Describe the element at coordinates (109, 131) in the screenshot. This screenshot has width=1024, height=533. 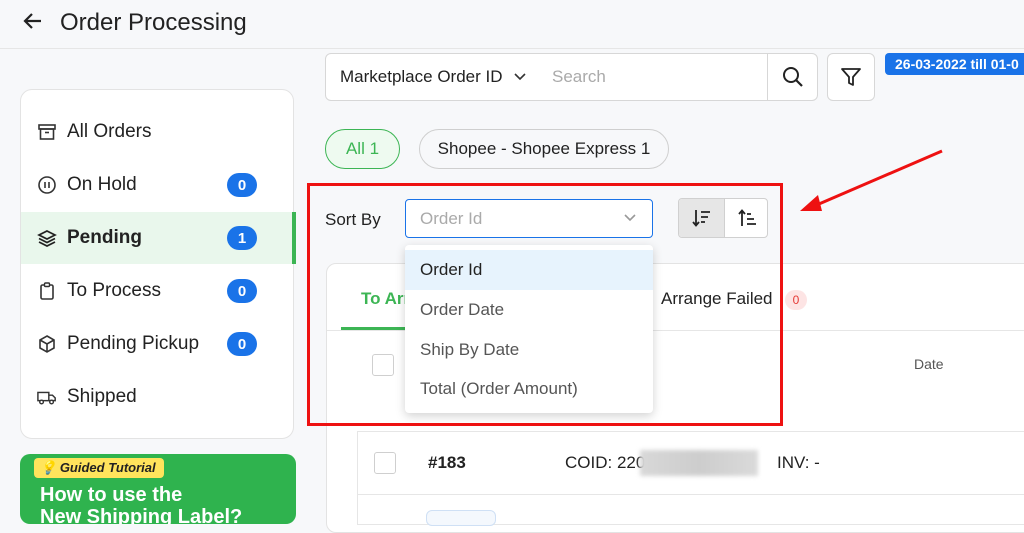
I see `sidebar-item-label: All Orders` at that location.